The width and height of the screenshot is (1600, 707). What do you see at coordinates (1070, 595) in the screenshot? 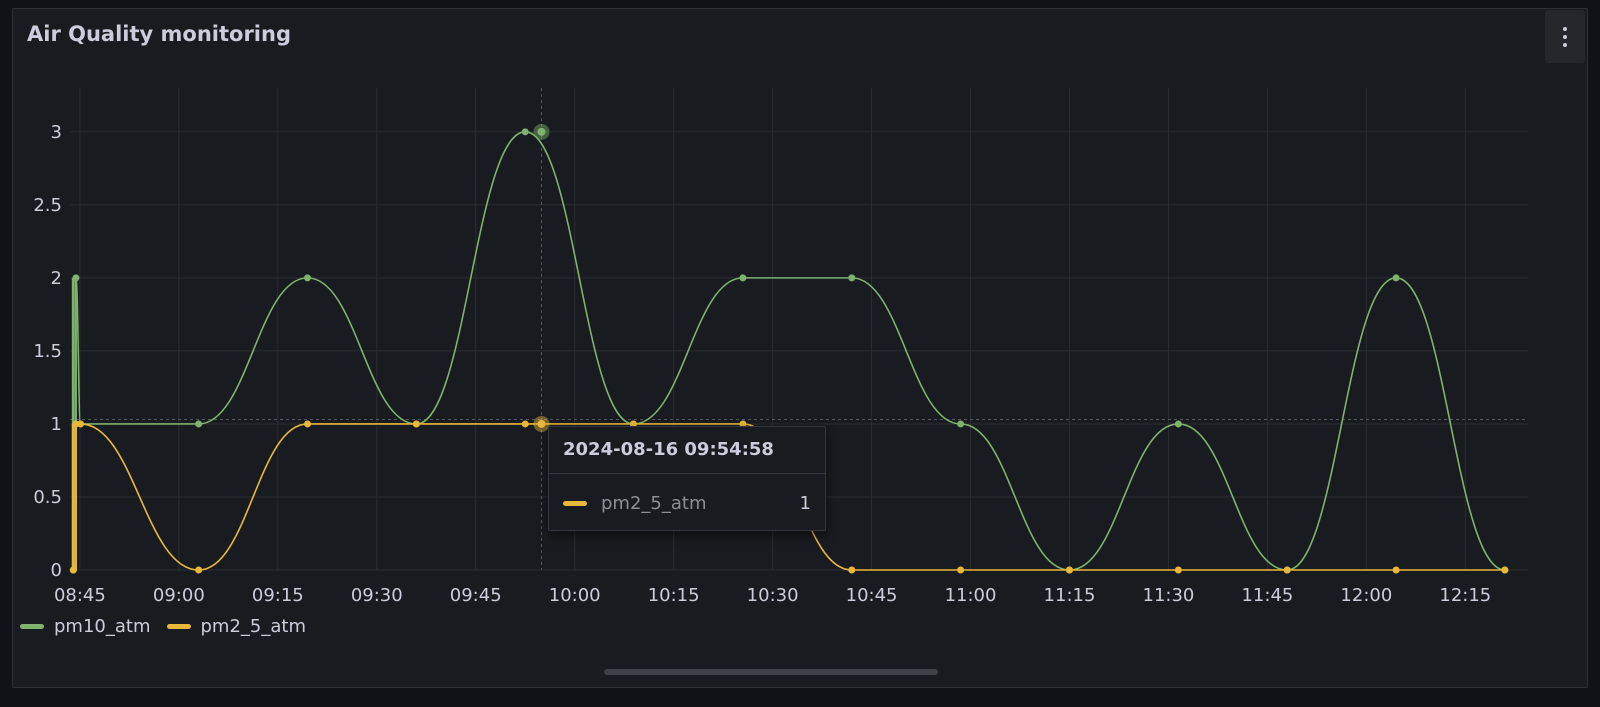
I see `x-tick-label: 11:15` at bounding box center [1070, 595].